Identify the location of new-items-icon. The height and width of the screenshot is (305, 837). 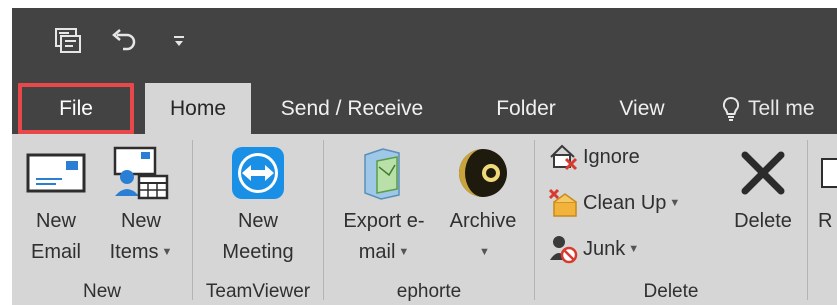
(141, 173).